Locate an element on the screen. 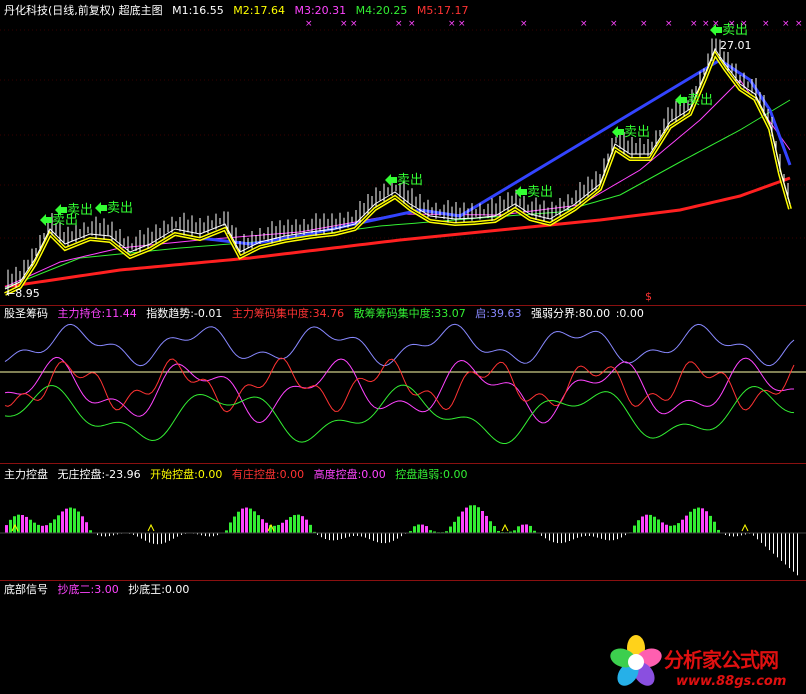  retail-concentration-line is located at coordinates (399, 414).